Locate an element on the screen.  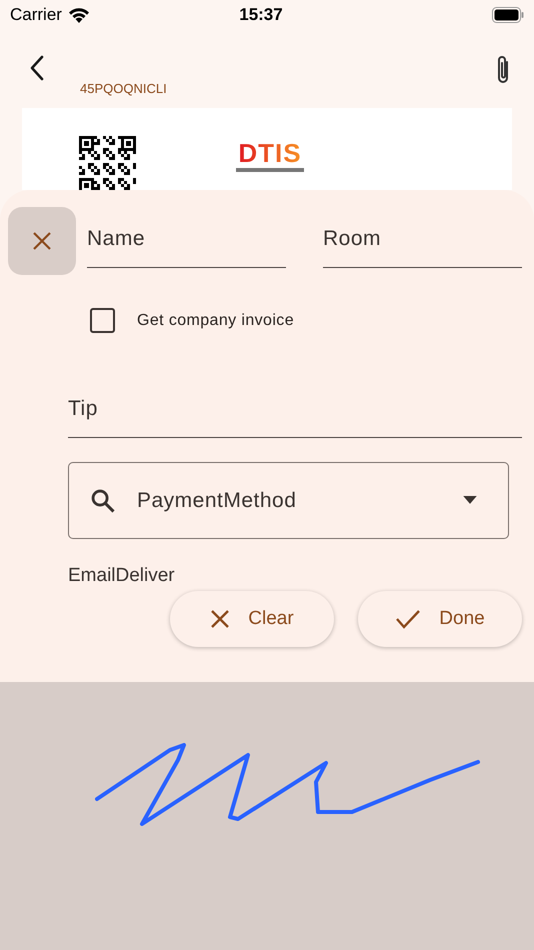
search-icon is located at coordinates (103, 500).